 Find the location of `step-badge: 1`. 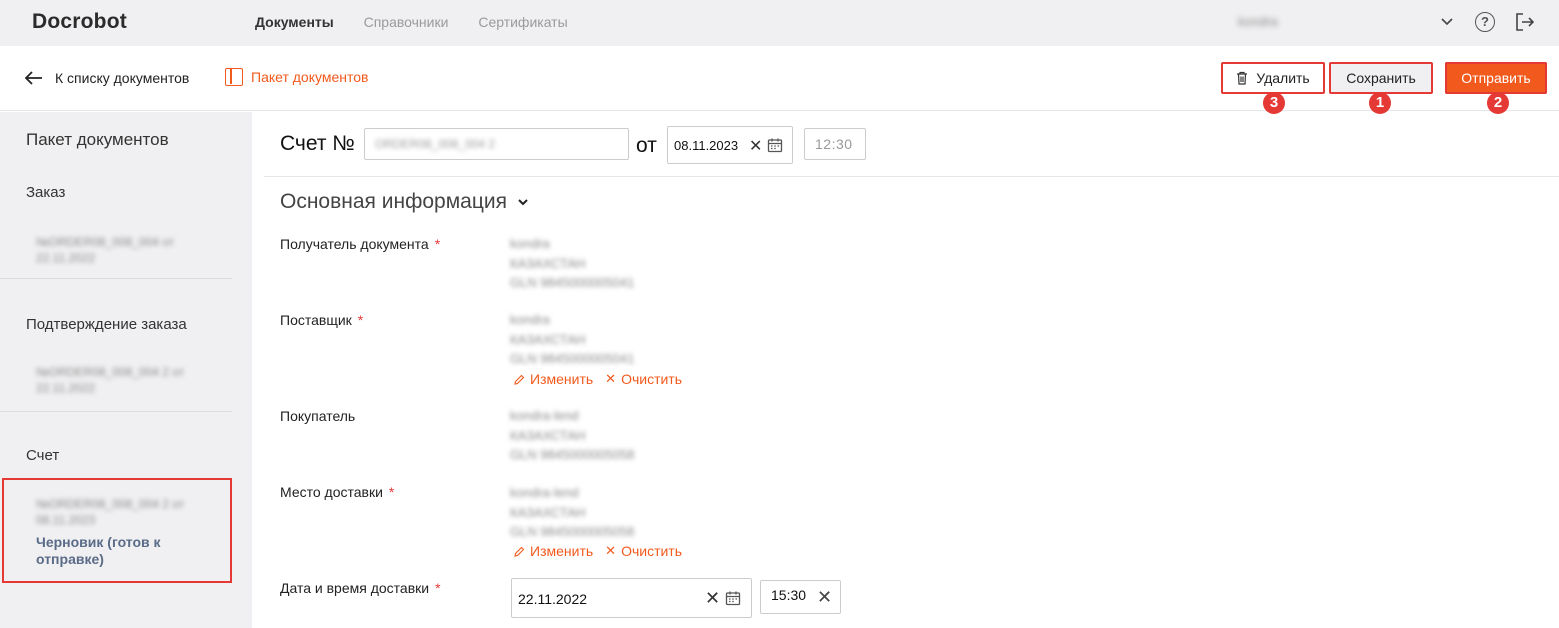

step-badge: 1 is located at coordinates (1380, 103).